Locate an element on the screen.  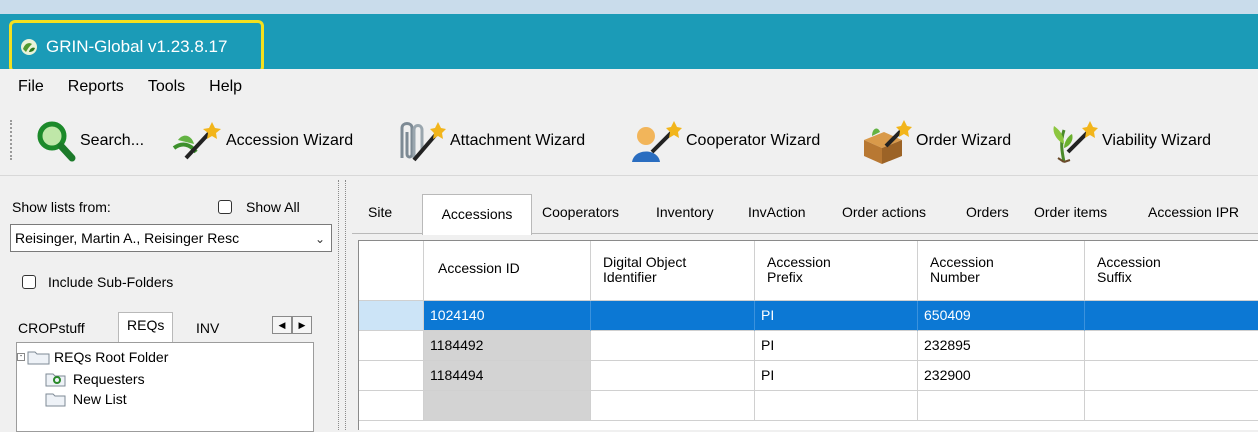
tab-invaction: InvAction is located at coordinates (777, 212).